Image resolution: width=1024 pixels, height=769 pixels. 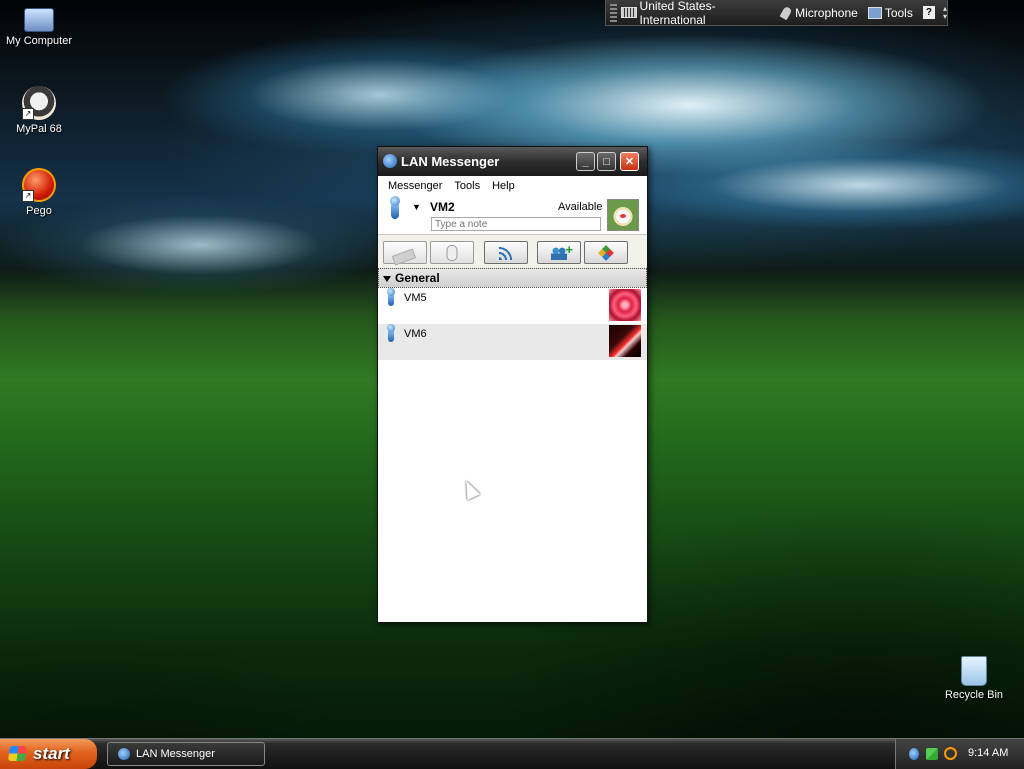 What do you see at coordinates (415, 186) in the screenshot?
I see `menu-messenger: Messenger` at bounding box center [415, 186].